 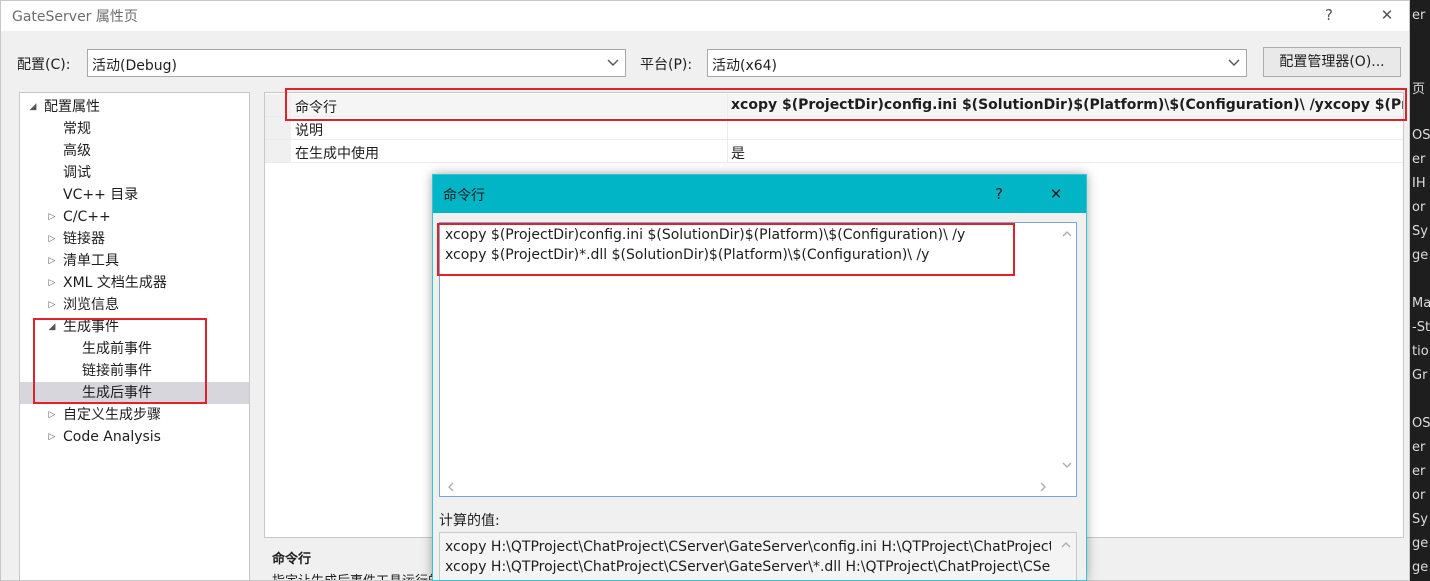 I want to click on tree-item-debugging: 调试, so click(x=134, y=173).